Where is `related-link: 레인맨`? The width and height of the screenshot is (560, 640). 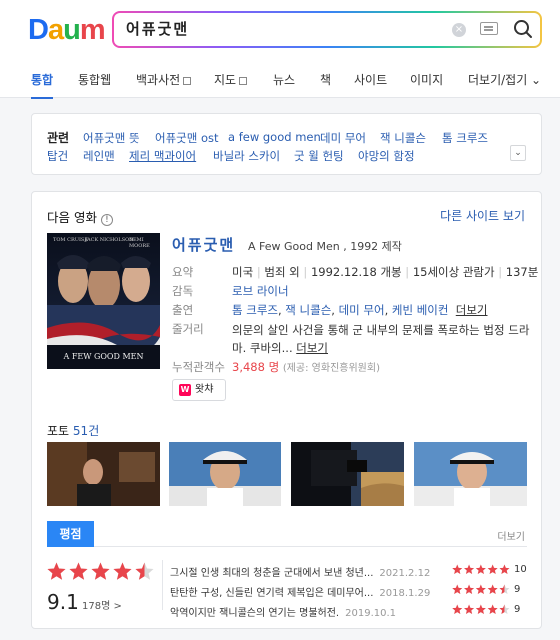
related-link: 레인맨 is located at coordinates (99, 156).